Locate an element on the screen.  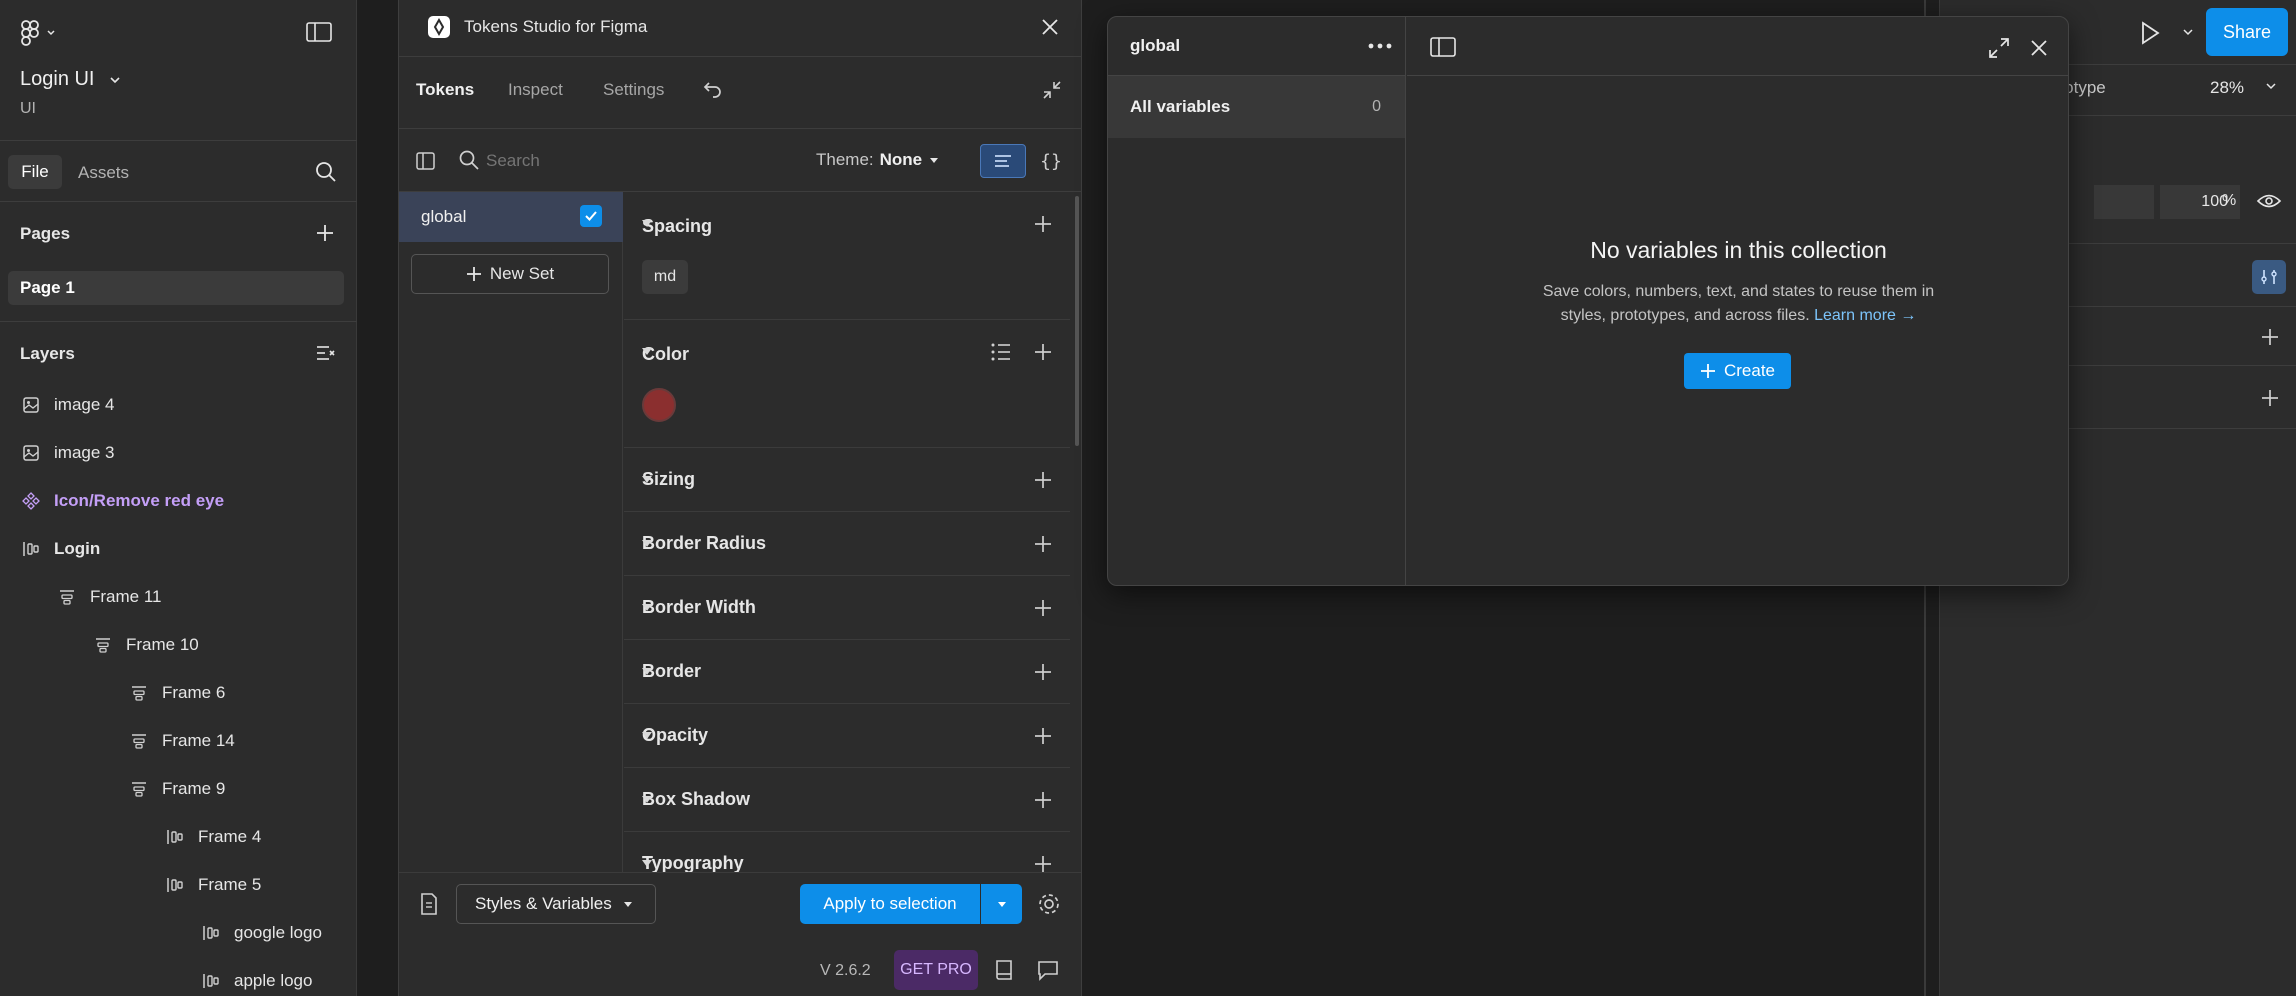
layer-item: Icon/Remove red eye is located at coordinates (123, 501).